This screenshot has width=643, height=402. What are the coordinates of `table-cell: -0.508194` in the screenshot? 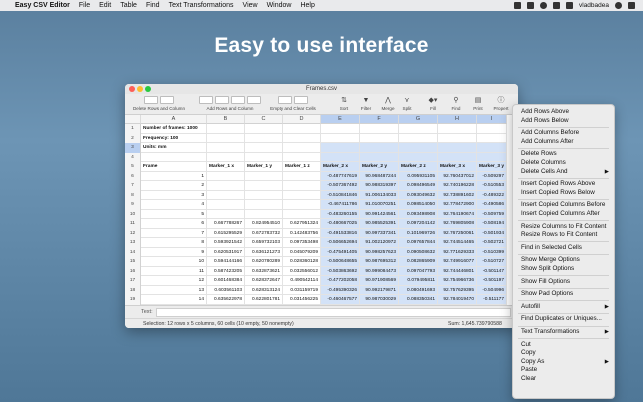 It's located at (492, 224).